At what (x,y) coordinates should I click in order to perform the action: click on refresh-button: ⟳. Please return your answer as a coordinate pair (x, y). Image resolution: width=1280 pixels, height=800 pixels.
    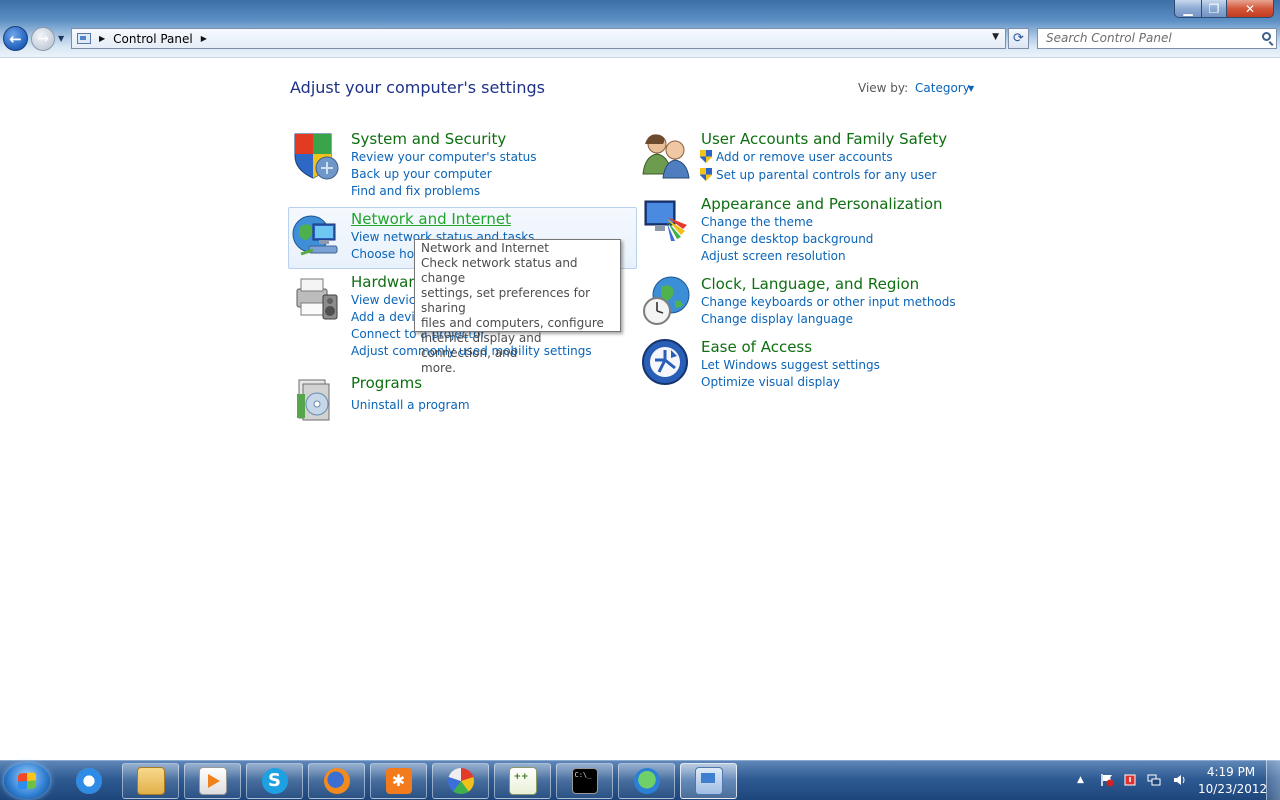
    Looking at the image, I should click on (1018, 38).